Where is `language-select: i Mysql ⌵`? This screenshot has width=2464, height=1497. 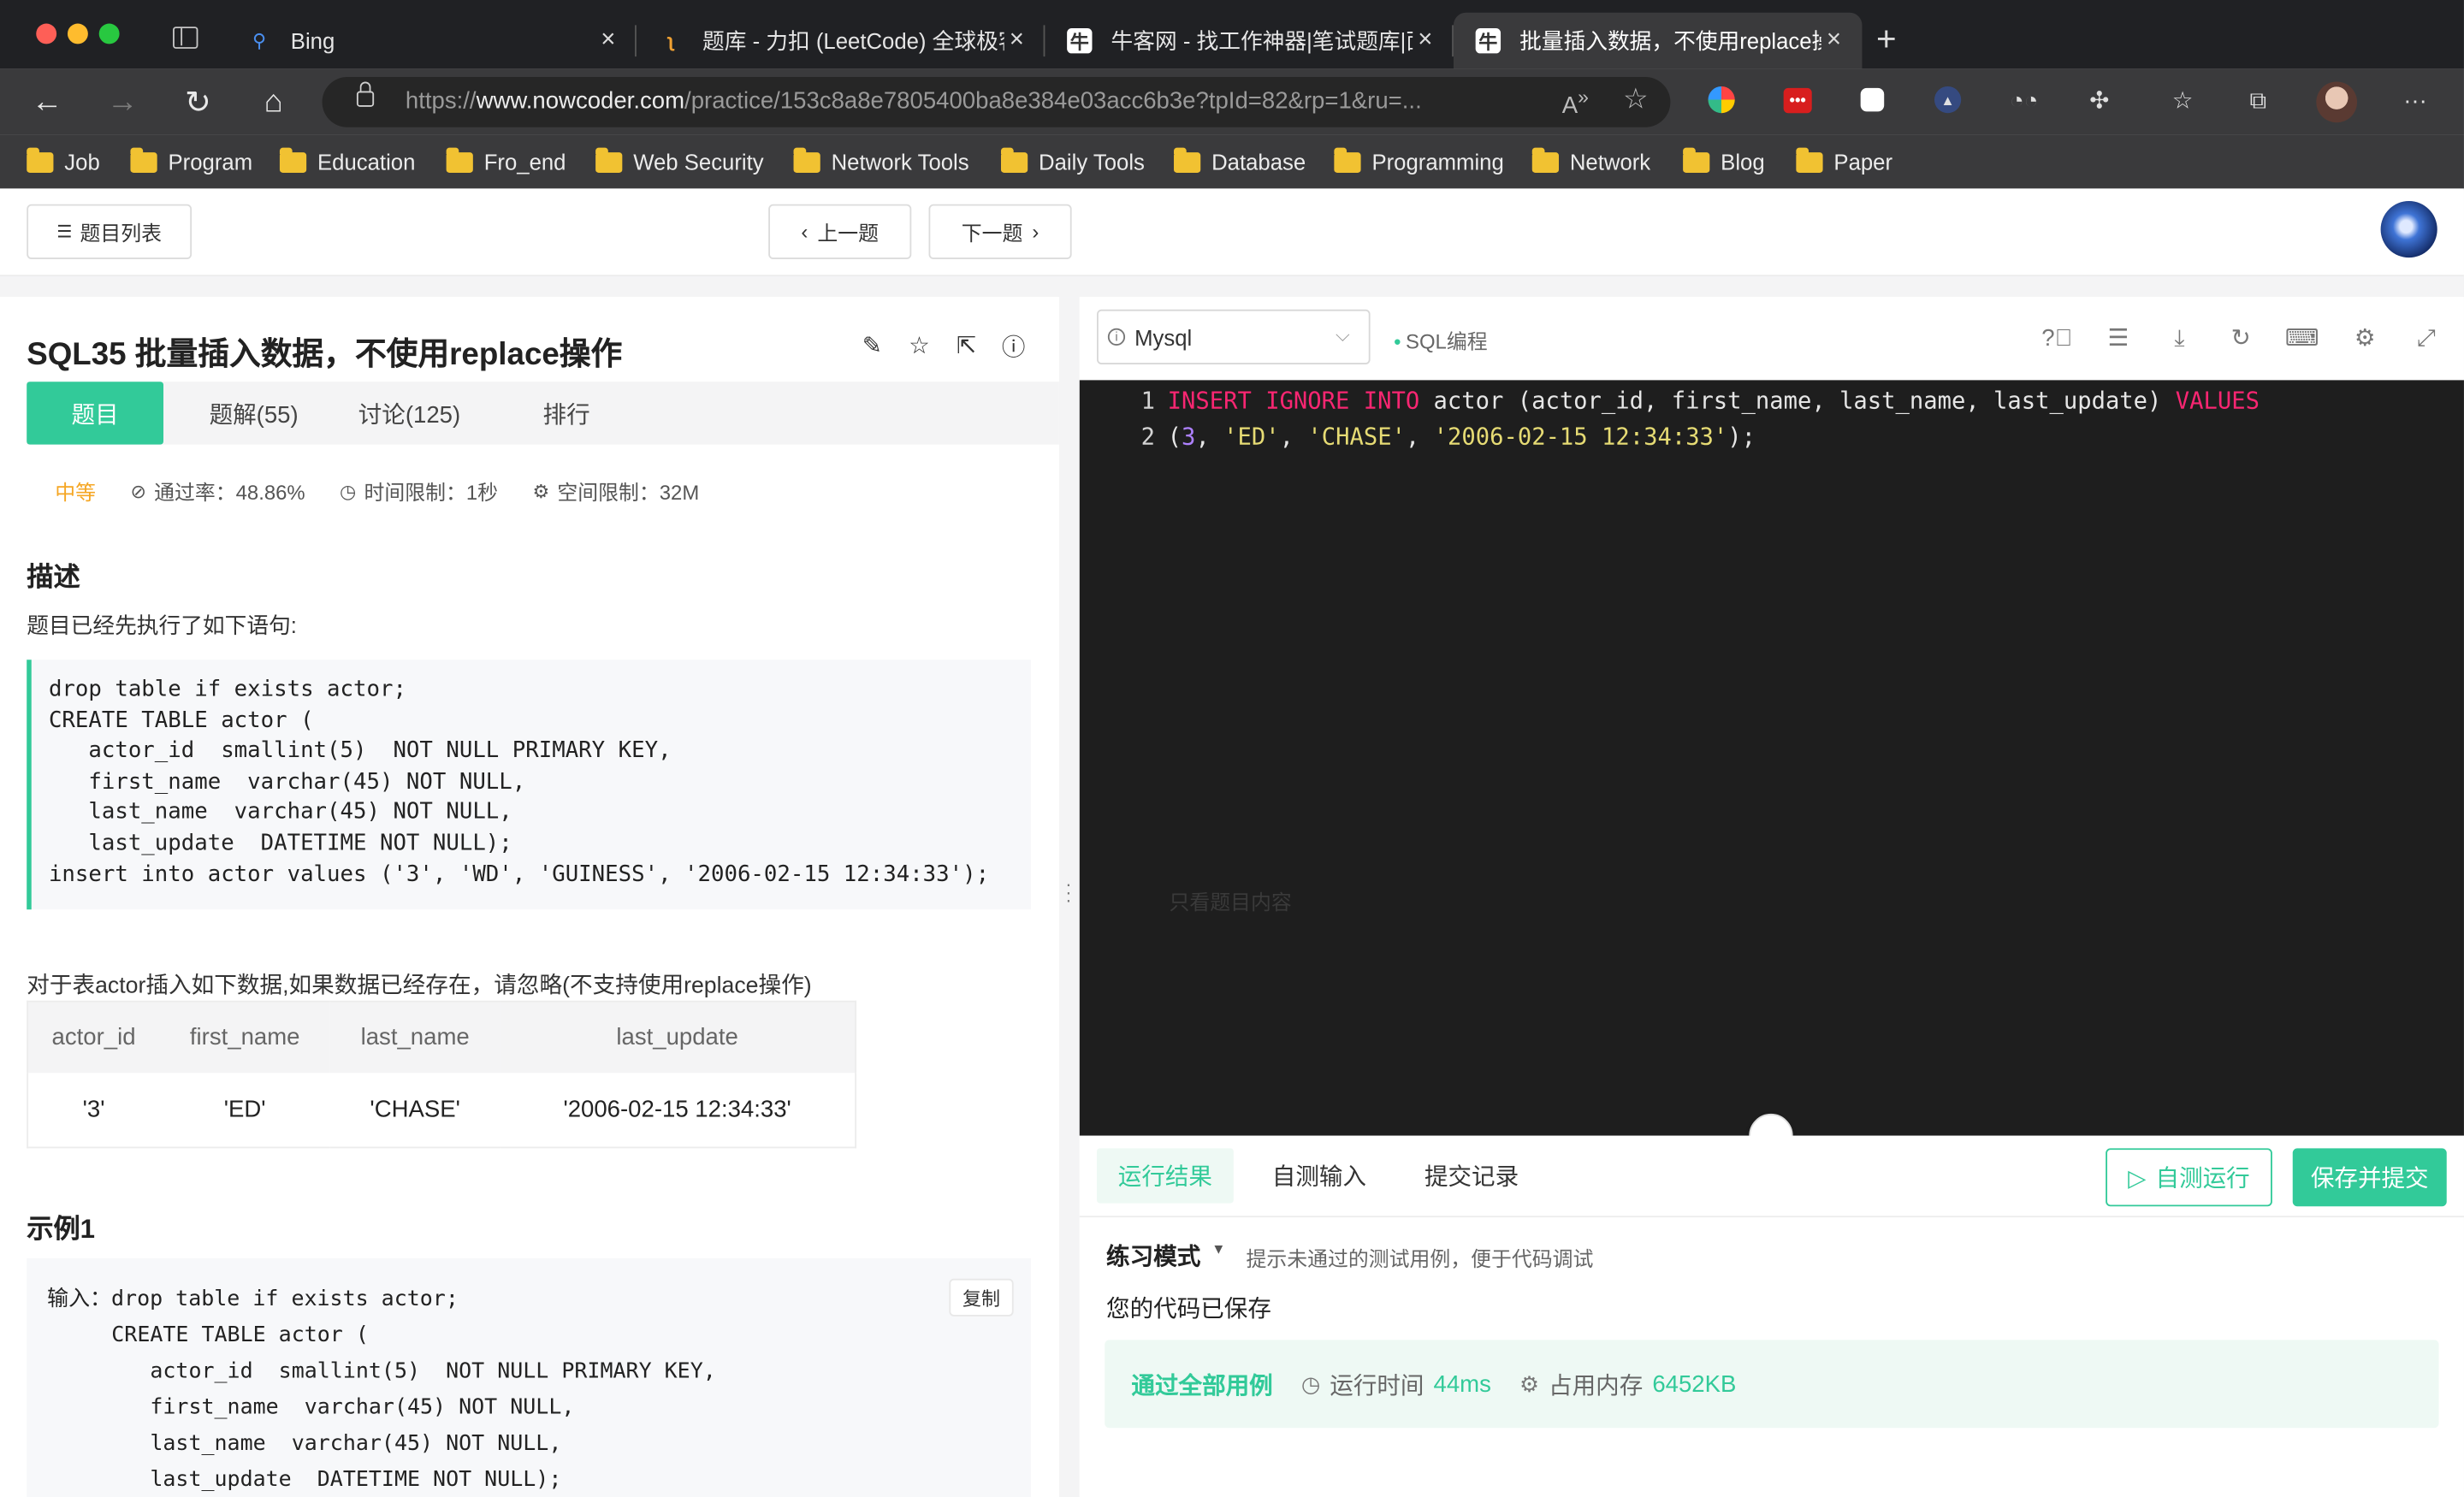 language-select: i Mysql ⌵ is located at coordinates (1234, 337).